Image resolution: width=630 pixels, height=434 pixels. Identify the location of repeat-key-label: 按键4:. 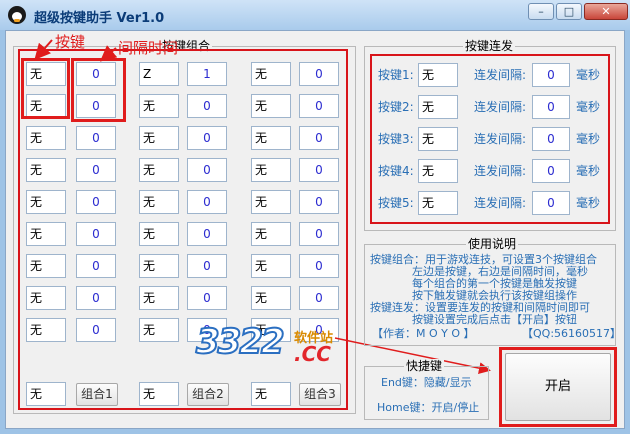
(396, 171).